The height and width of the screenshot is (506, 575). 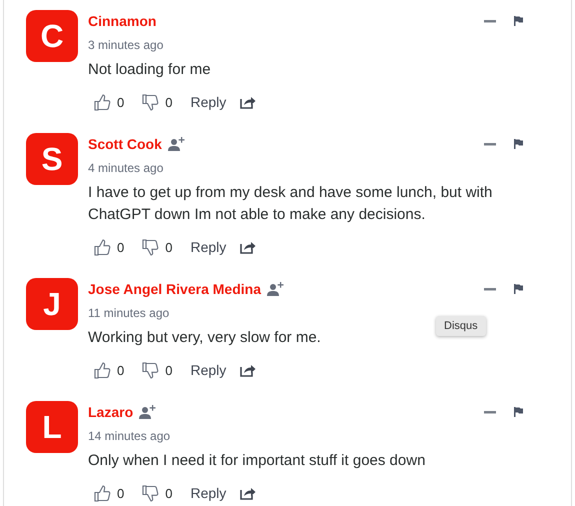 What do you see at coordinates (329, 168) in the screenshot?
I see `timestamp: 4 minutes ago` at bounding box center [329, 168].